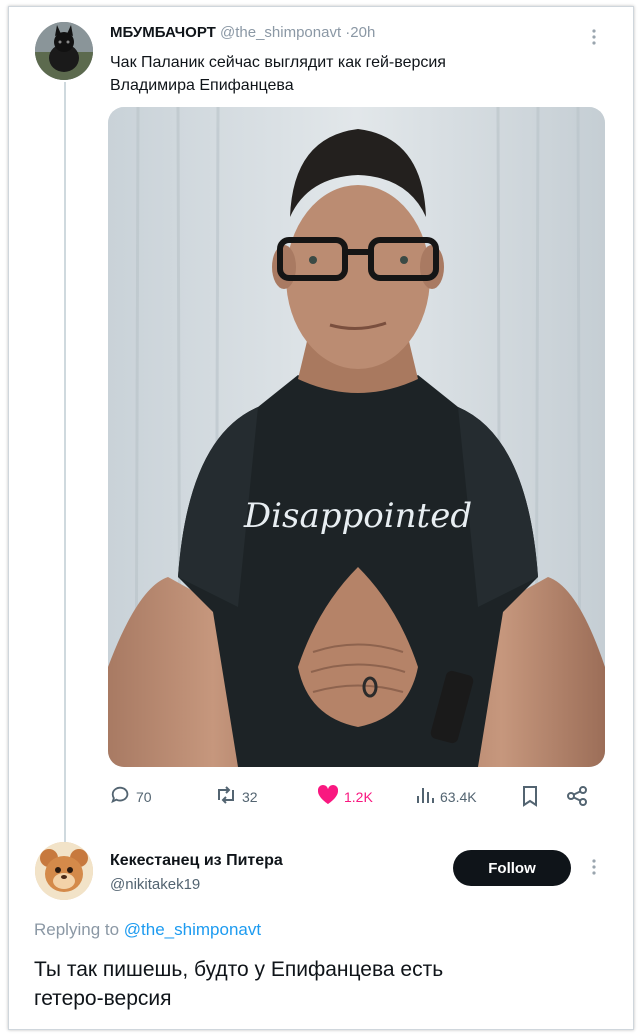  Describe the element at coordinates (77, 929) in the screenshot. I see `replying-prefix: Replying to` at that location.